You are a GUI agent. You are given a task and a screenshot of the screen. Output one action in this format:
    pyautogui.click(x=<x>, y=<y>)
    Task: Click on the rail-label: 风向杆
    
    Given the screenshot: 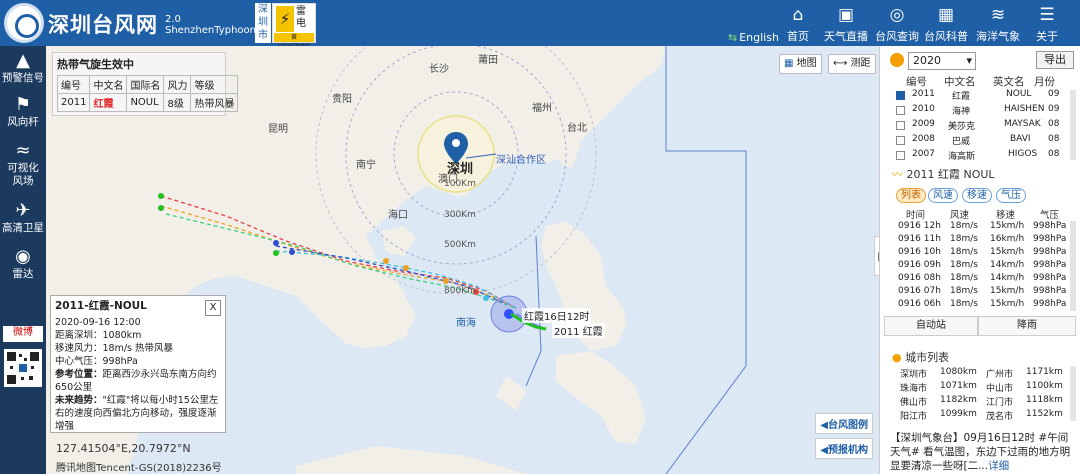 What is the action you would take?
    pyautogui.click(x=23, y=122)
    